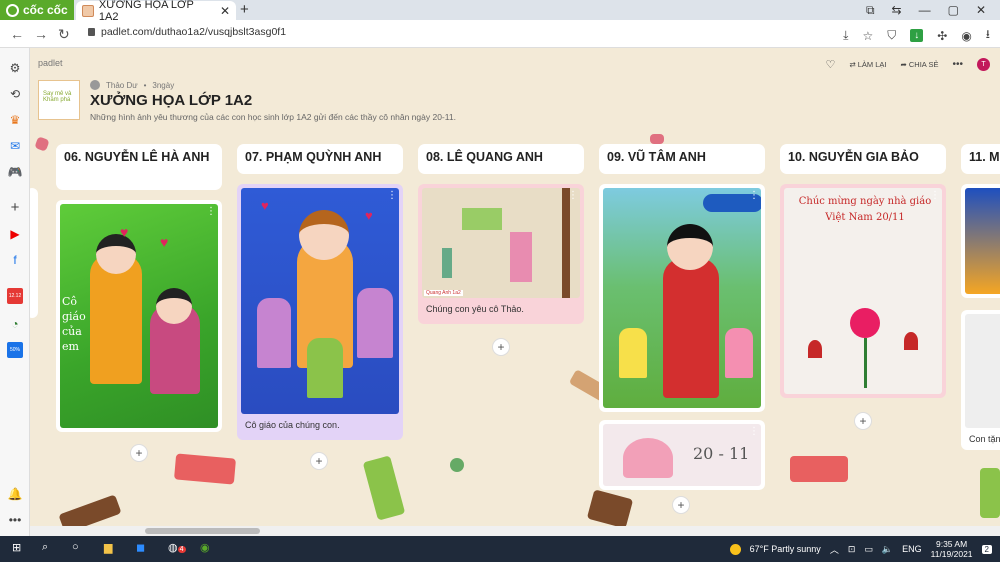 The width and height of the screenshot is (1000, 562). What do you see at coordinates (482, 219) in the screenshot?
I see `drawing-sign` at bounding box center [482, 219].